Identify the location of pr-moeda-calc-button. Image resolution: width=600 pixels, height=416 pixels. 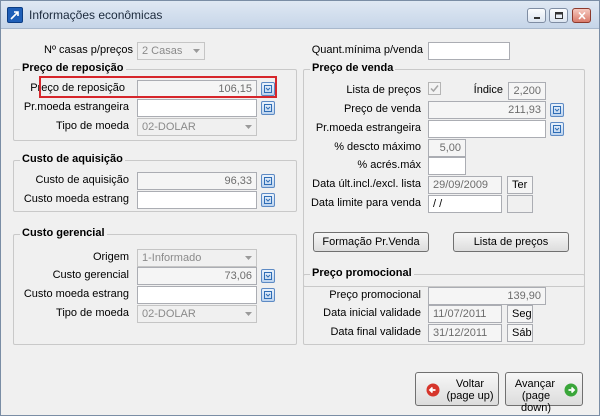
(268, 108).